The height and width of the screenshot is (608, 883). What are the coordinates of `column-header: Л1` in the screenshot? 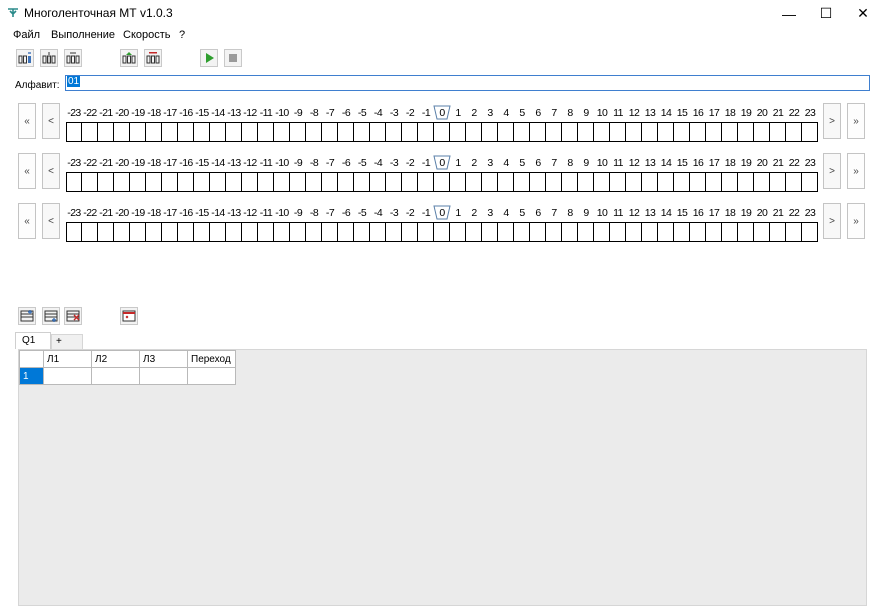 It's located at (67, 359).